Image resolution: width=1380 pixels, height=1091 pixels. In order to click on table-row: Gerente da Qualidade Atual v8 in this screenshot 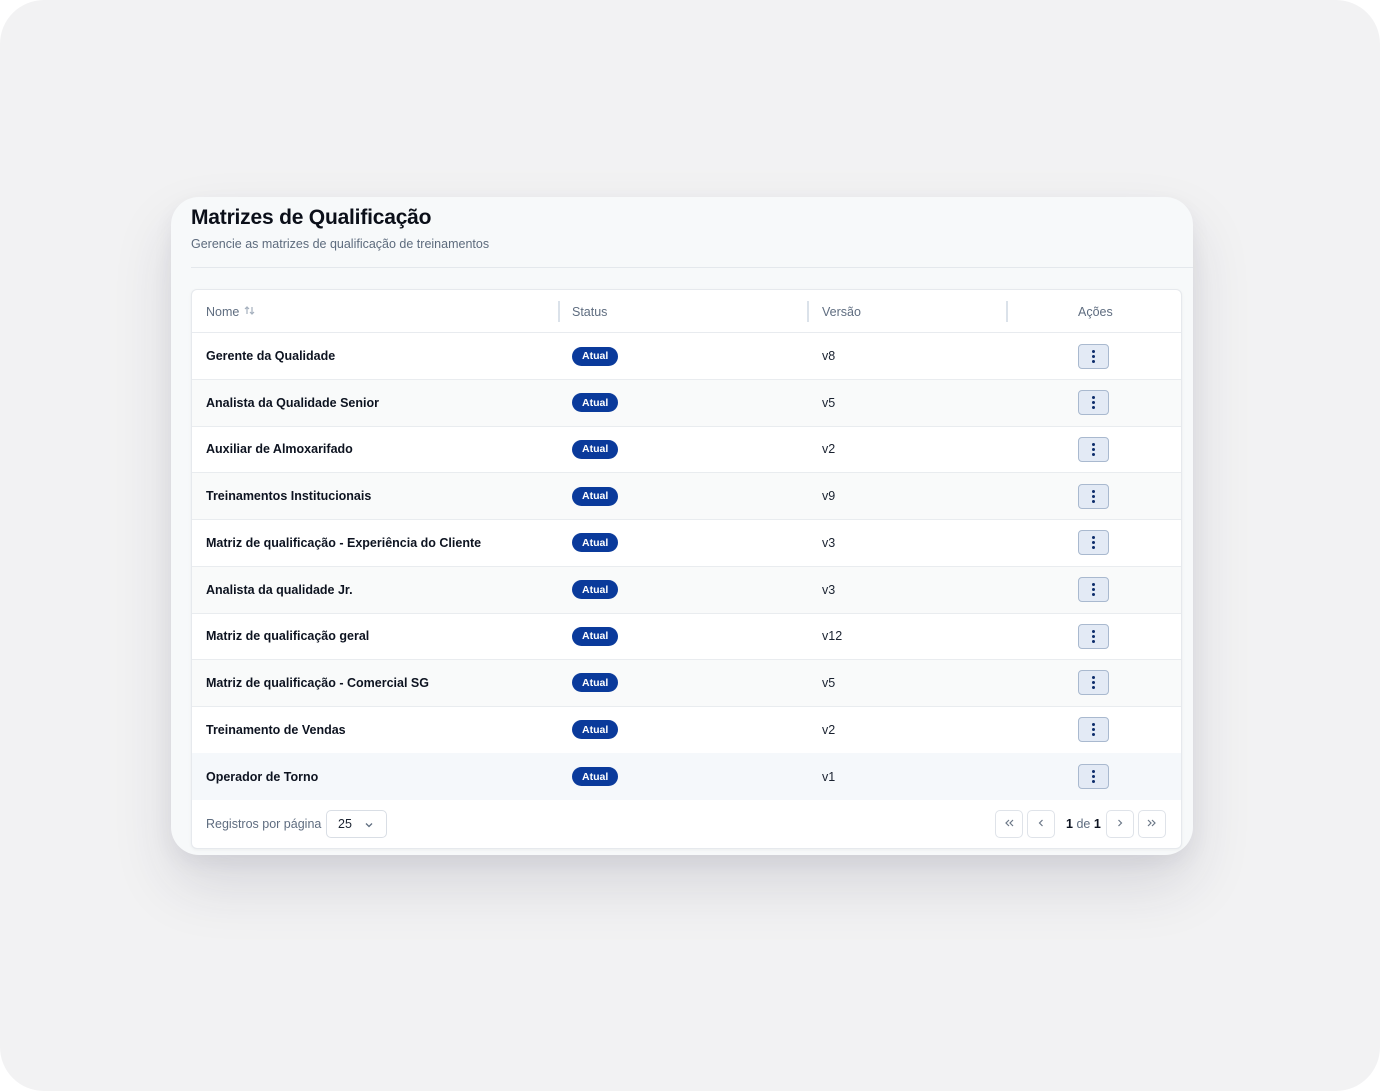, I will do `click(686, 356)`.